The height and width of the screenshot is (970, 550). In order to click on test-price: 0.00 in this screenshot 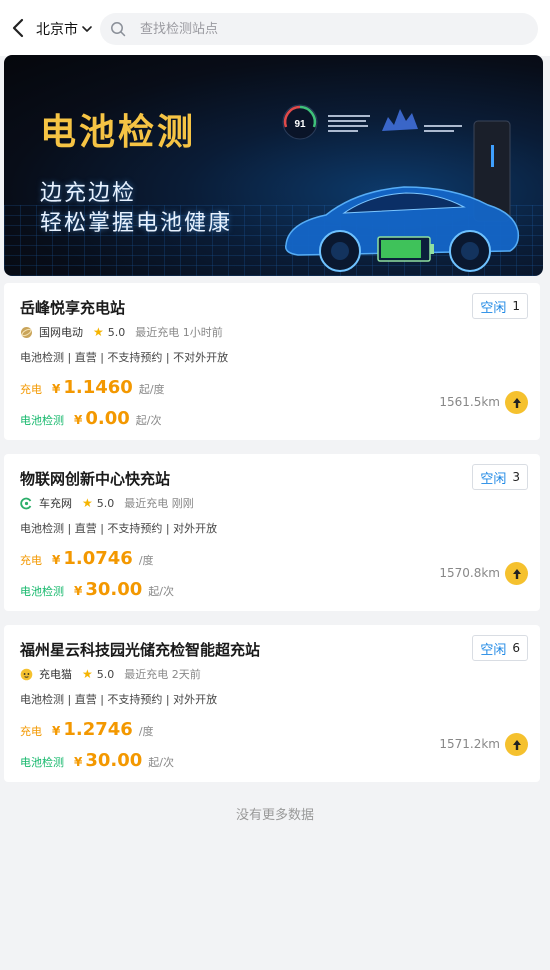, I will do `click(107, 418)`.